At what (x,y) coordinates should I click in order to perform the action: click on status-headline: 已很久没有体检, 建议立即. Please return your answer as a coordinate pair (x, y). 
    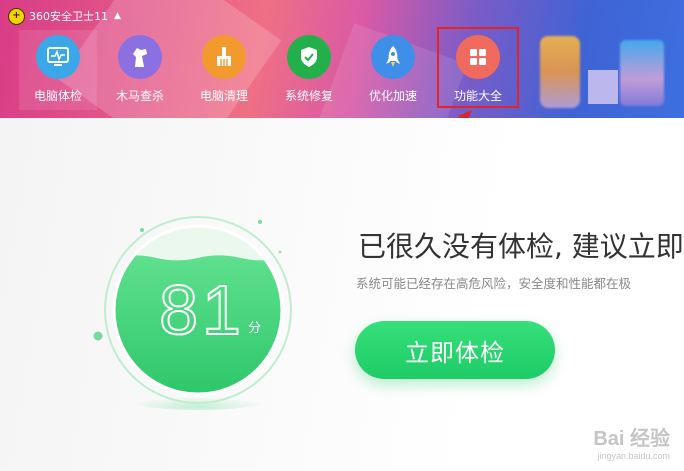
    Looking at the image, I should click on (521, 246).